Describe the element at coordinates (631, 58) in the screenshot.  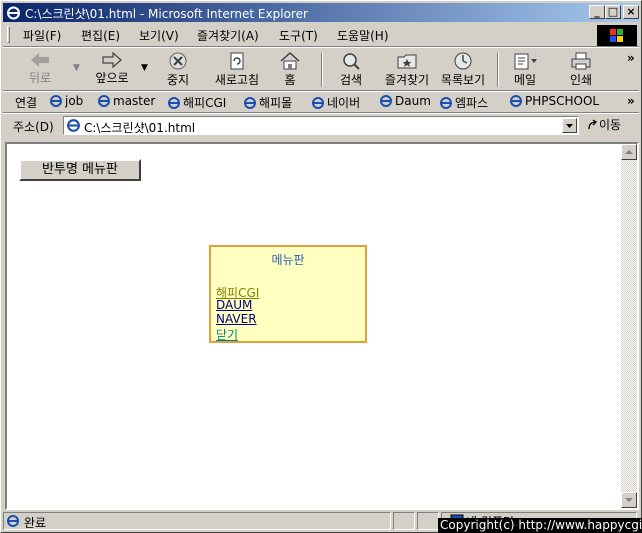
I see `toolbar-more-icon: »` at that location.